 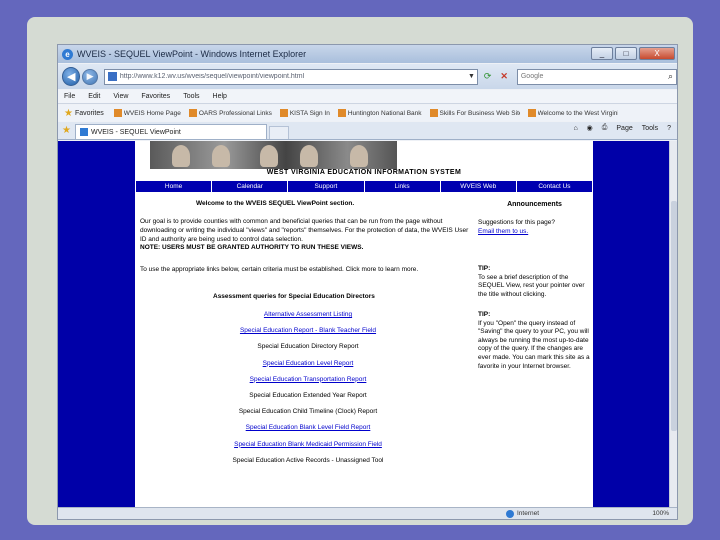 What do you see at coordinates (66, 130) in the screenshot?
I see `favorites-center-icon: ★` at bounding box center [66, 130].